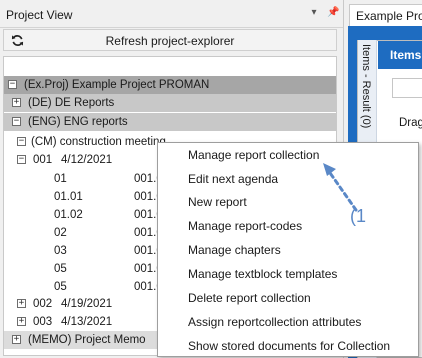  Describe the element at coordinates (87, 304) in the screenshot. I see `session-date: 4/19/2021` at that location.